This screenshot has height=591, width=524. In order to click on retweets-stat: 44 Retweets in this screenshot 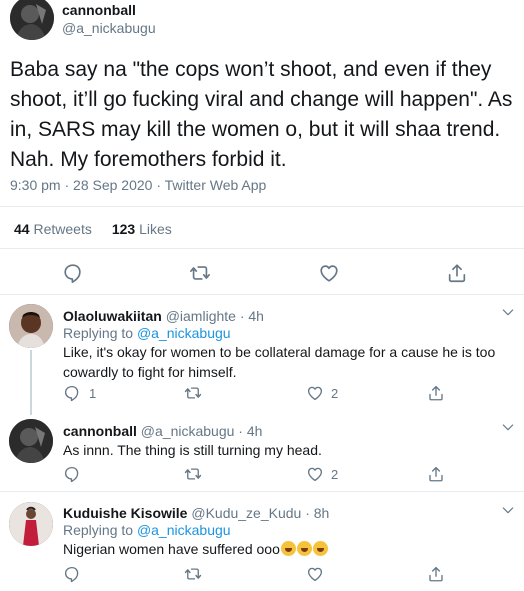, I will do `click(53, 229)`.